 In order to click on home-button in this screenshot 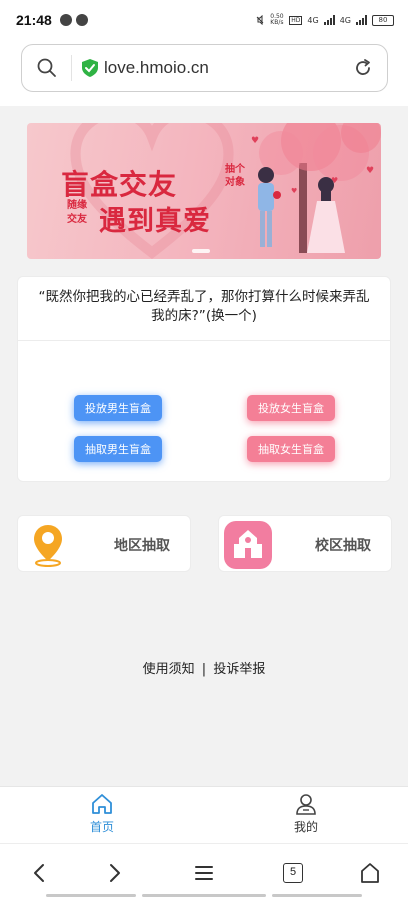, I will do `click(370, 873)`.